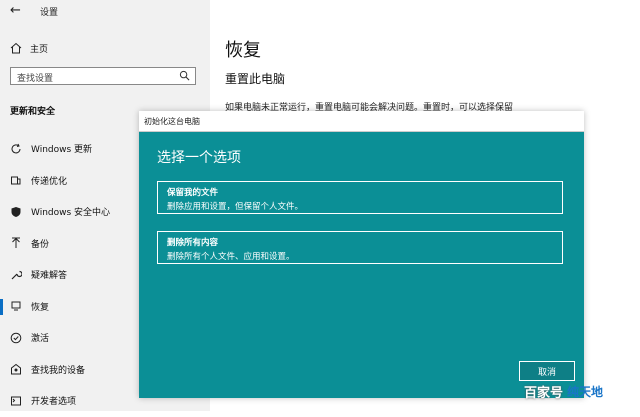 Image resolution: width=640 pixels, height=417 pixels. I want to click on check-circle-icon, so click(16, 338).